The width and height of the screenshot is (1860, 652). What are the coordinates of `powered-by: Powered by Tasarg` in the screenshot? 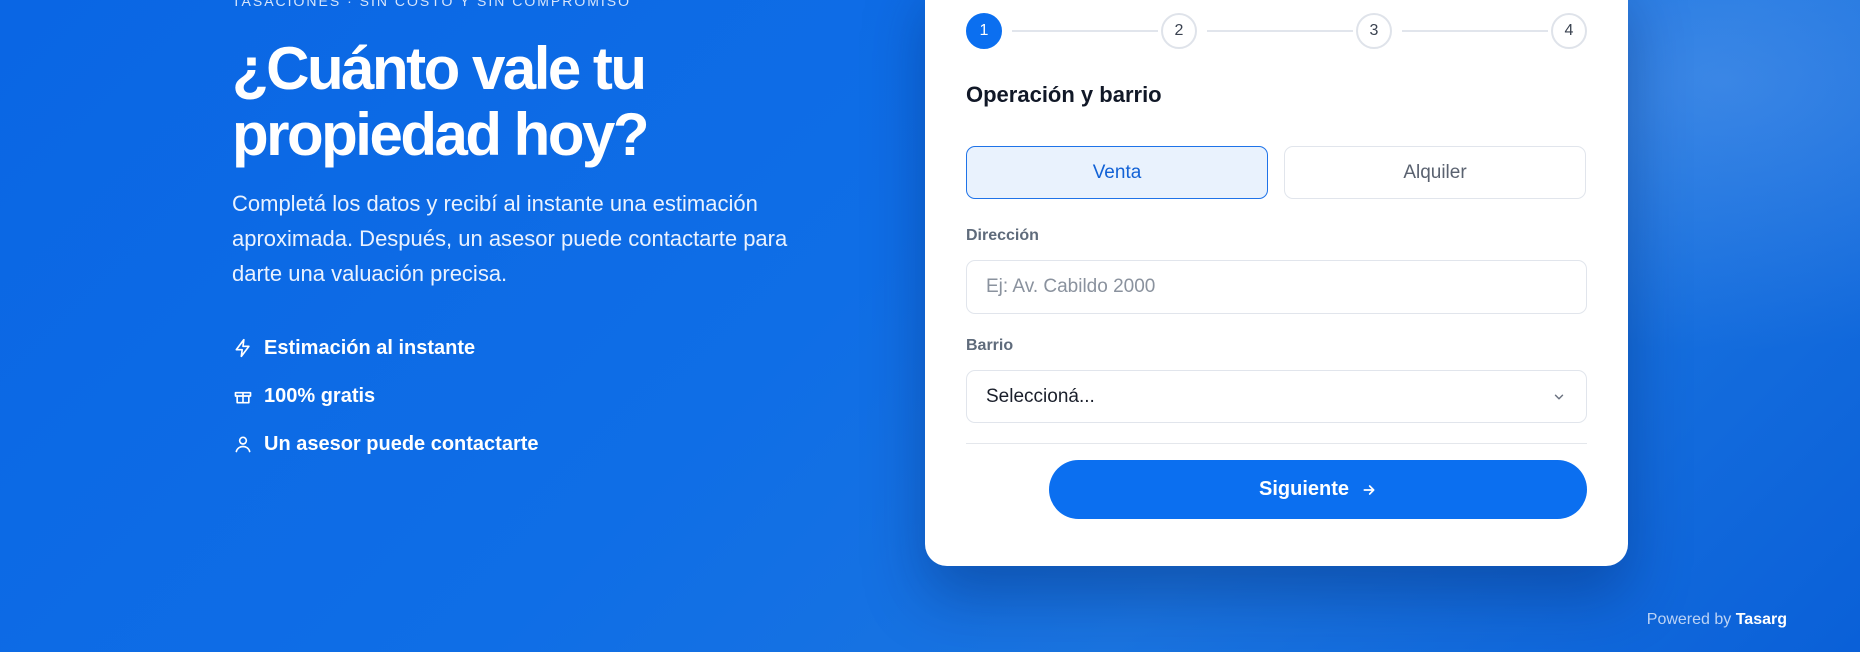 It's located at (1717, 620).